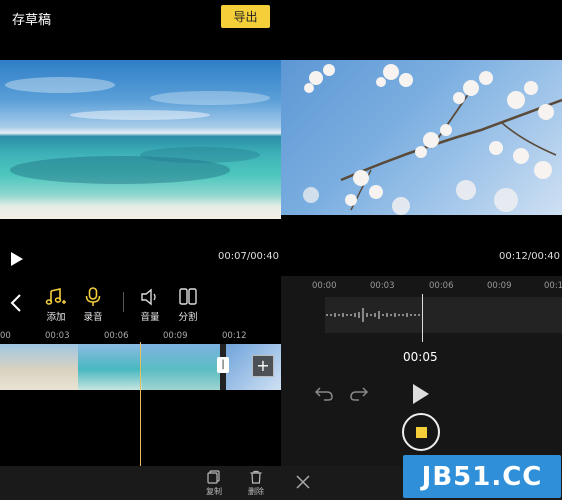 The image size is (562, 500). I want to click on play-recording-button, so click(421, 394).